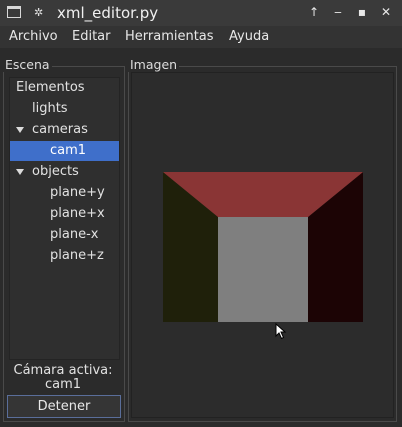 The height and width of the screenshot is (427, 402). I want to click on keep-above-icon: ↑, so click(314, 12).